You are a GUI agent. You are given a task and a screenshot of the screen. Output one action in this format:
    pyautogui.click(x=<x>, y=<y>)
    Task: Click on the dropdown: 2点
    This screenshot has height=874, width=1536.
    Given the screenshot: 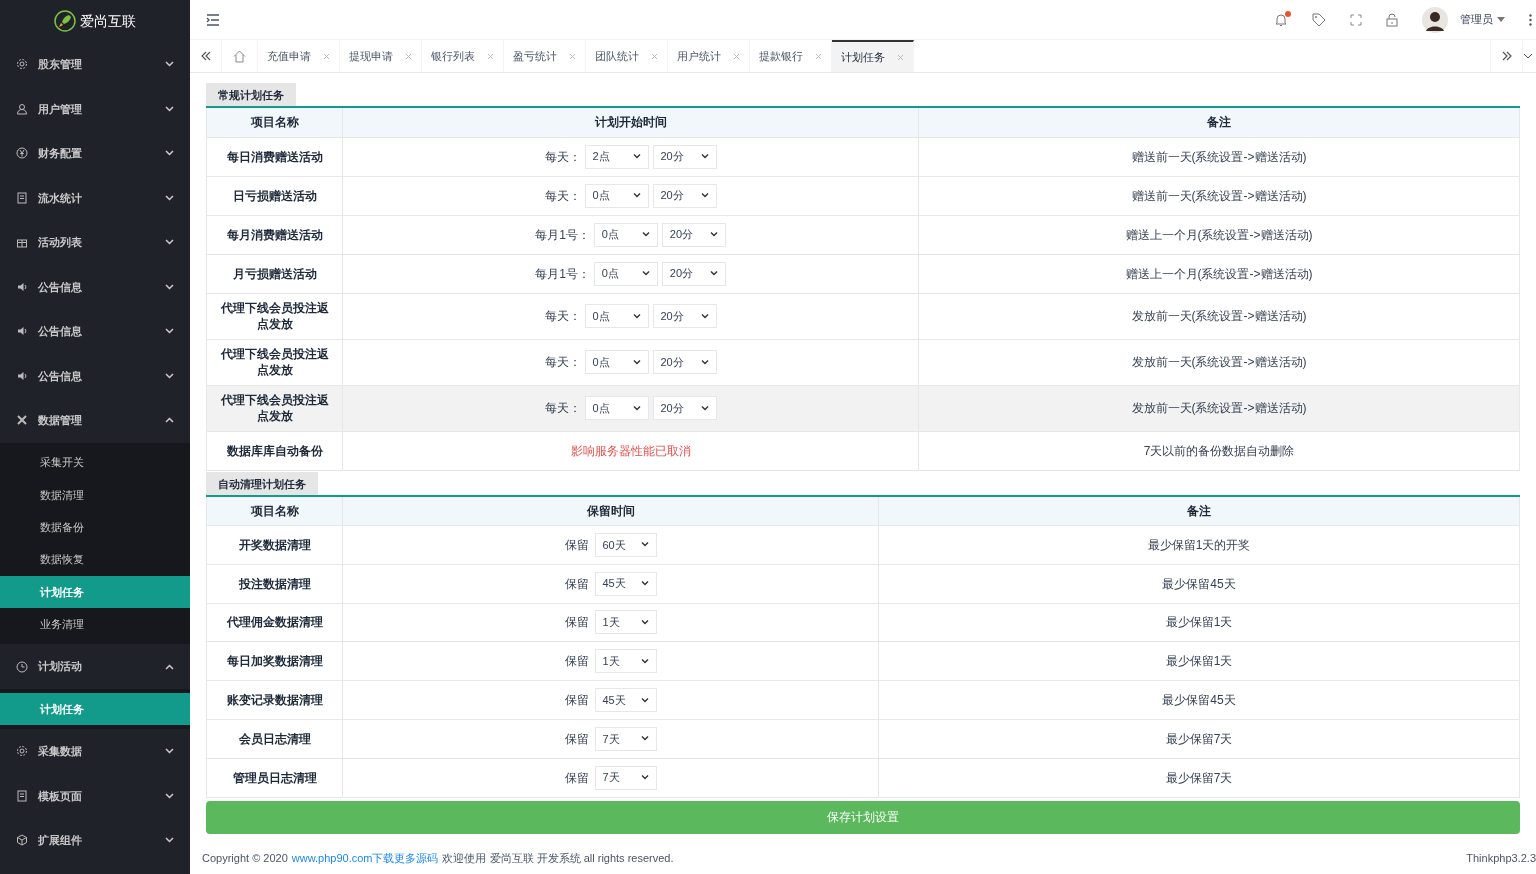 What is the action you would take?
    pyautogui.click(x=616, y=156)
    